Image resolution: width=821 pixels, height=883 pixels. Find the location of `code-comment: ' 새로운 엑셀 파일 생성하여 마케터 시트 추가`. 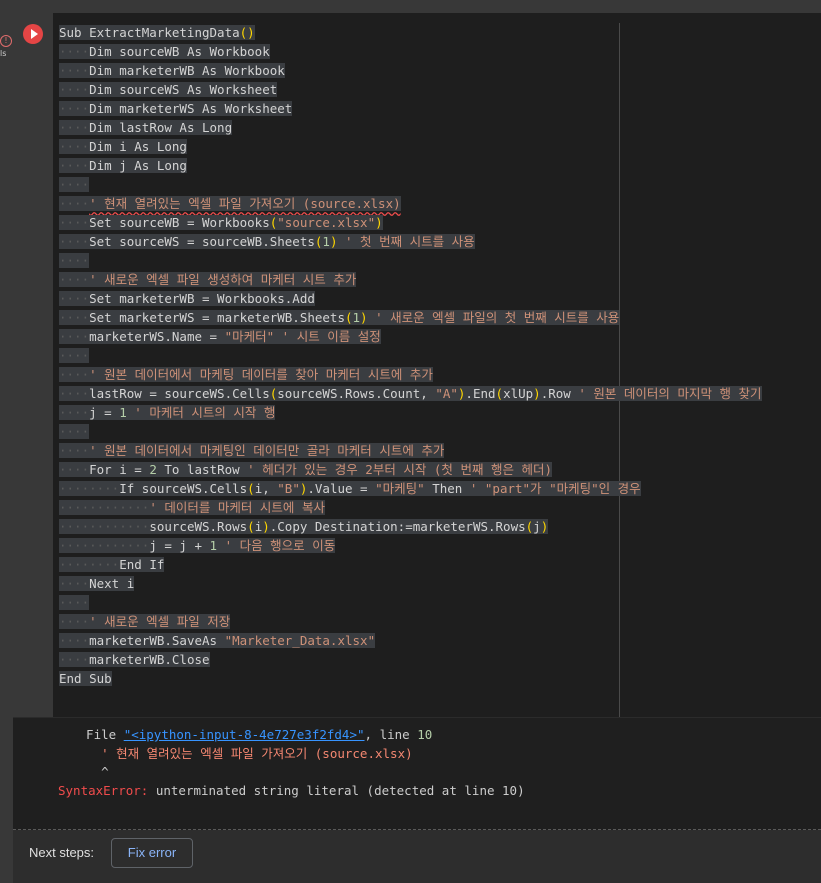

code-comment: ' 새로운 엑셀 파일 생성하여 마케터 시트 추가 is located at coordinates (223, 279).